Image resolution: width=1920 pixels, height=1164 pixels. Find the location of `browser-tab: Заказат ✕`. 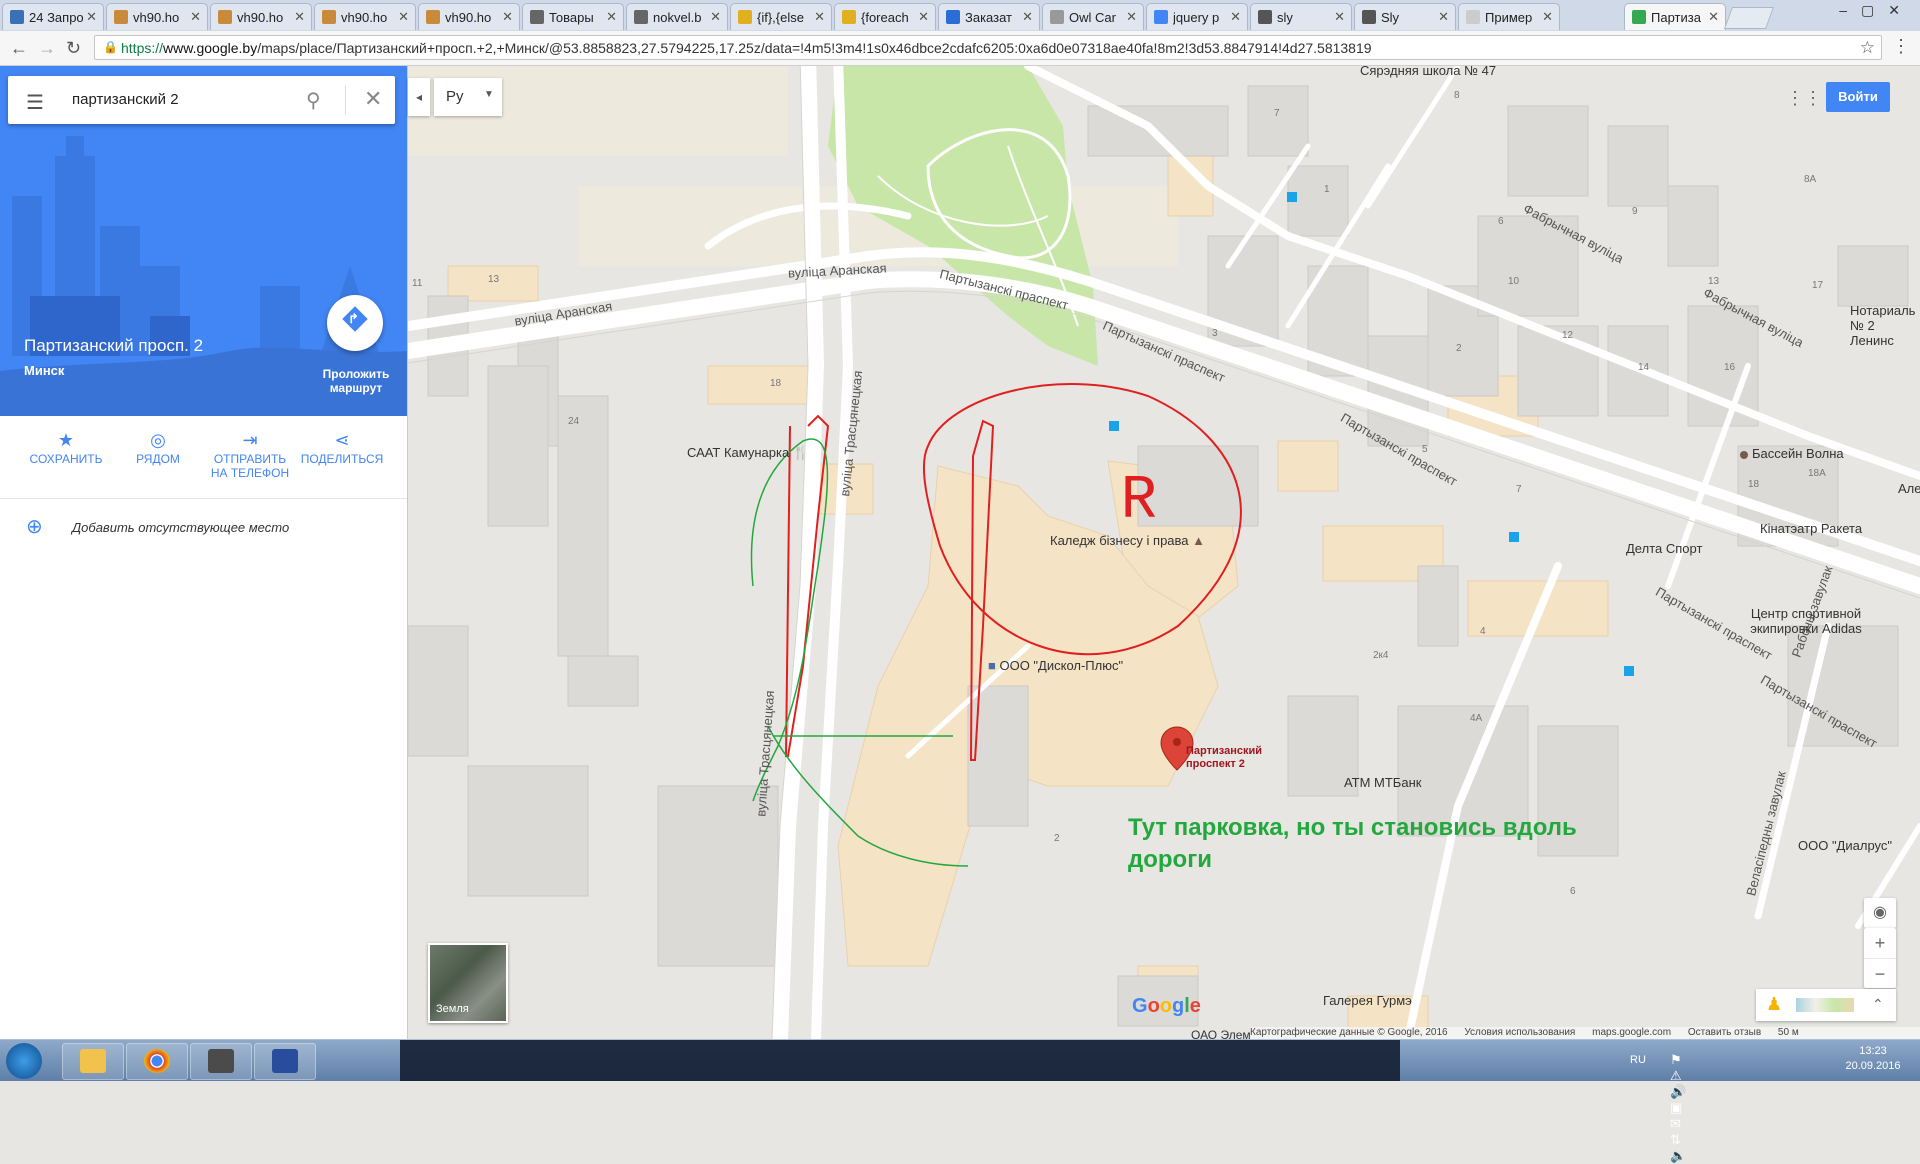

browser-tab: Заказат ✕ is located at coordinates (989, 16).